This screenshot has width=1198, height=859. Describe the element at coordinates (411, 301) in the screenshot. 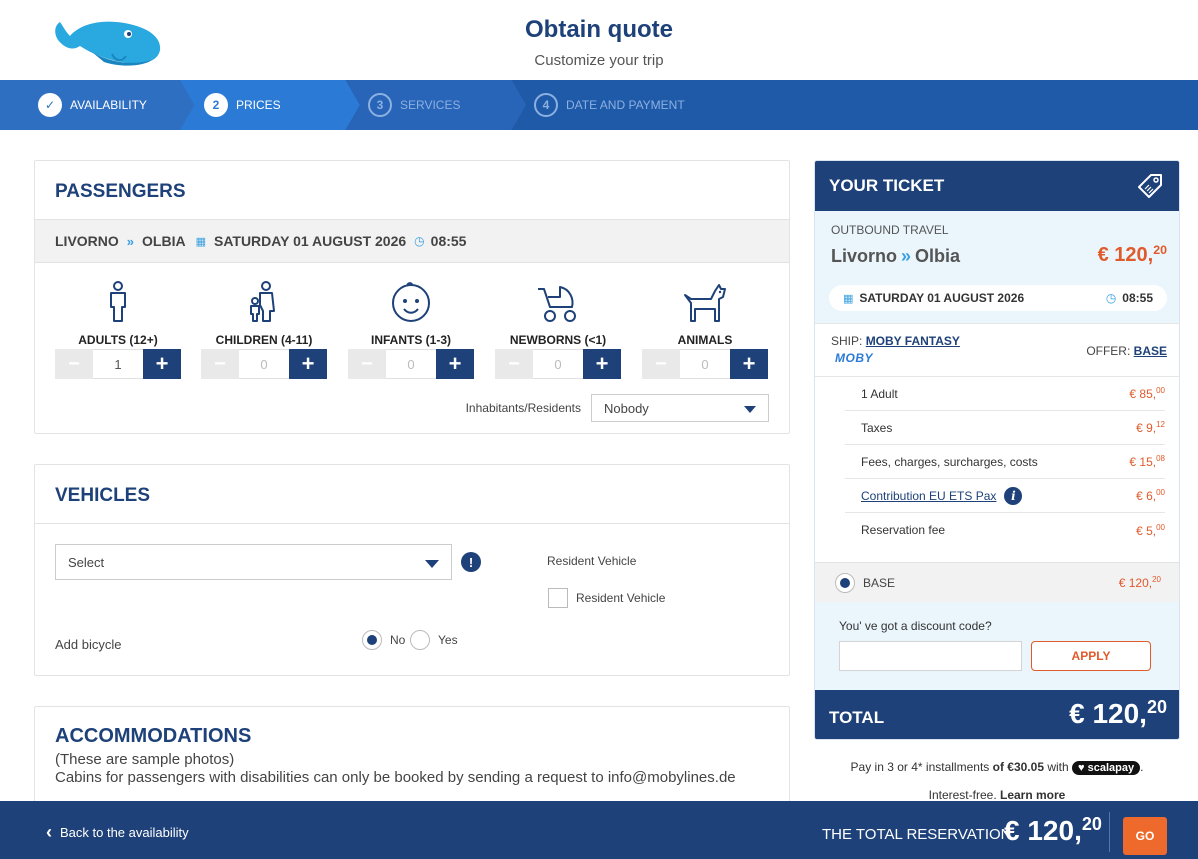

I see `infant-icon` at that location.